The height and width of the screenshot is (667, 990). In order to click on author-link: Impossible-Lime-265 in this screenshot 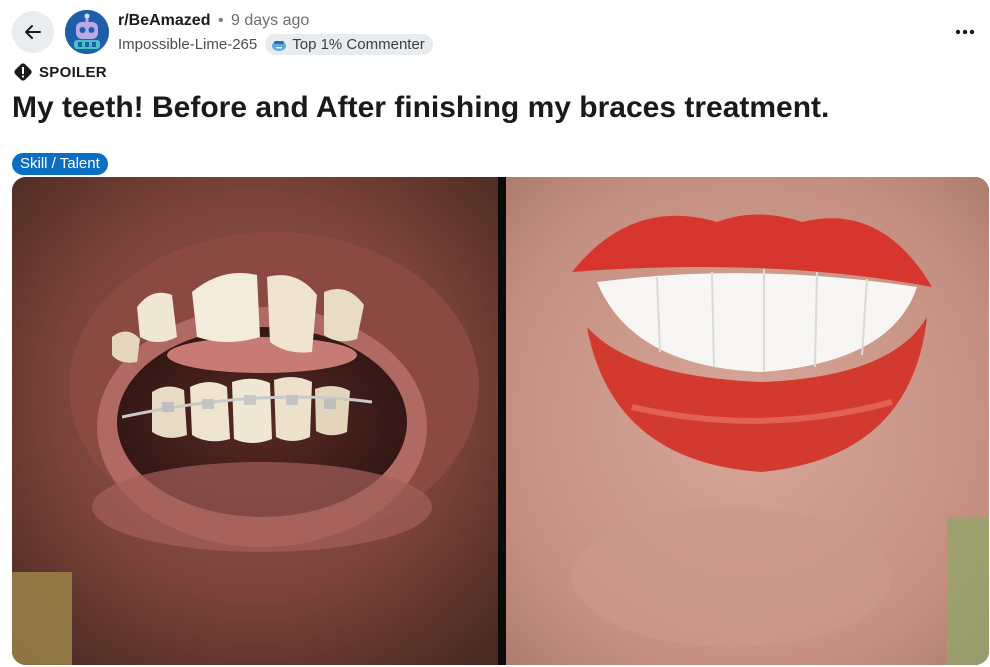, I will do `click(187, 44)`.